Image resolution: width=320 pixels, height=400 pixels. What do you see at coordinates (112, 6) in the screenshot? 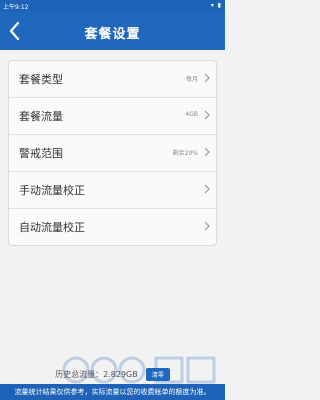
I see `status-bar: 上午9:12 ▾ ▮` at bounding box center [112, 6].